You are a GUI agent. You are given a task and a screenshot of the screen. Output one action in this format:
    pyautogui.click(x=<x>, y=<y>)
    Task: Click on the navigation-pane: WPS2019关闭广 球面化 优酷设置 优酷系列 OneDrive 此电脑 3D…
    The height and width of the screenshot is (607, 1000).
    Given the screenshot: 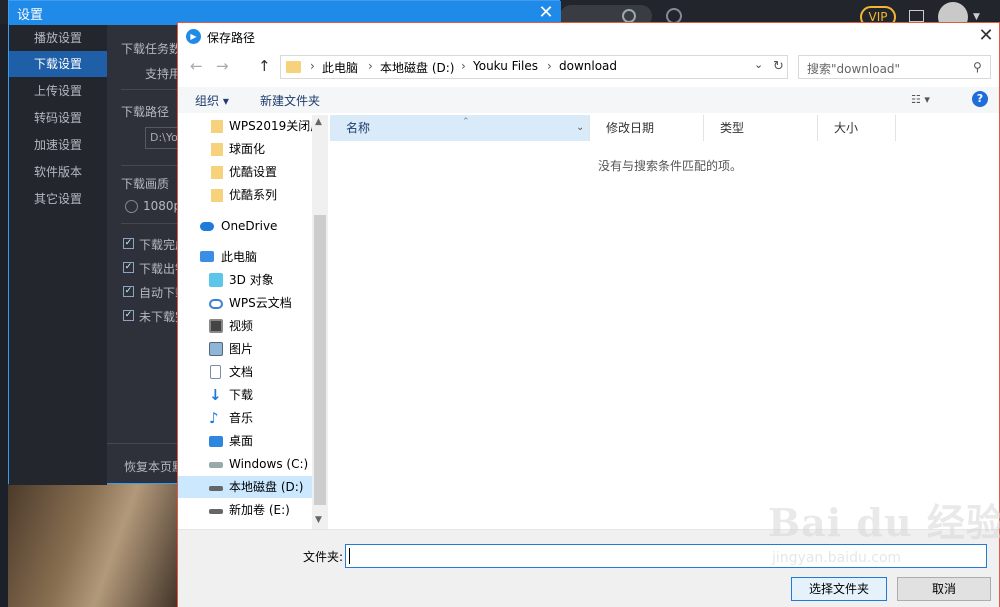 What is the action you would take?
    pyautogui.click(x=253, y=322)
    